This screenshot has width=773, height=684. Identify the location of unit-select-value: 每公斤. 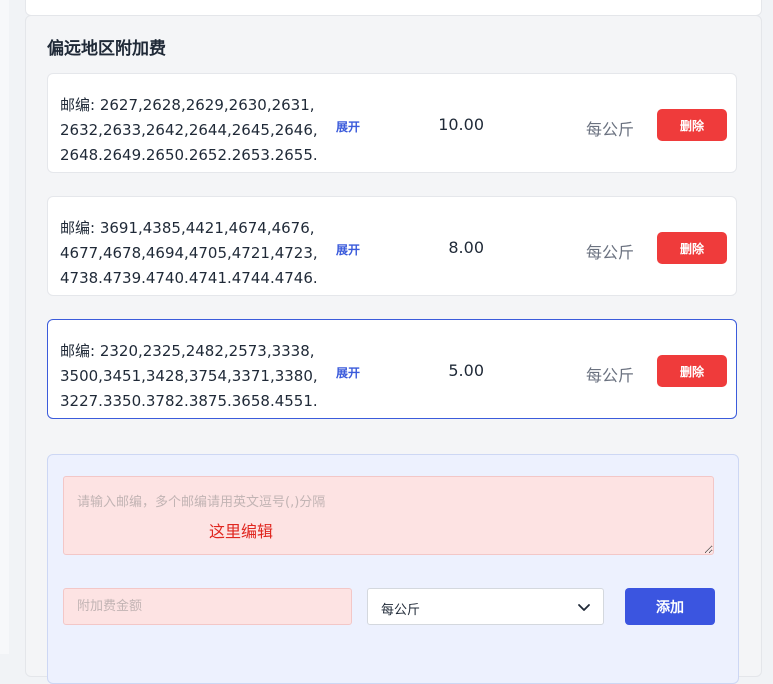
(401, 610).